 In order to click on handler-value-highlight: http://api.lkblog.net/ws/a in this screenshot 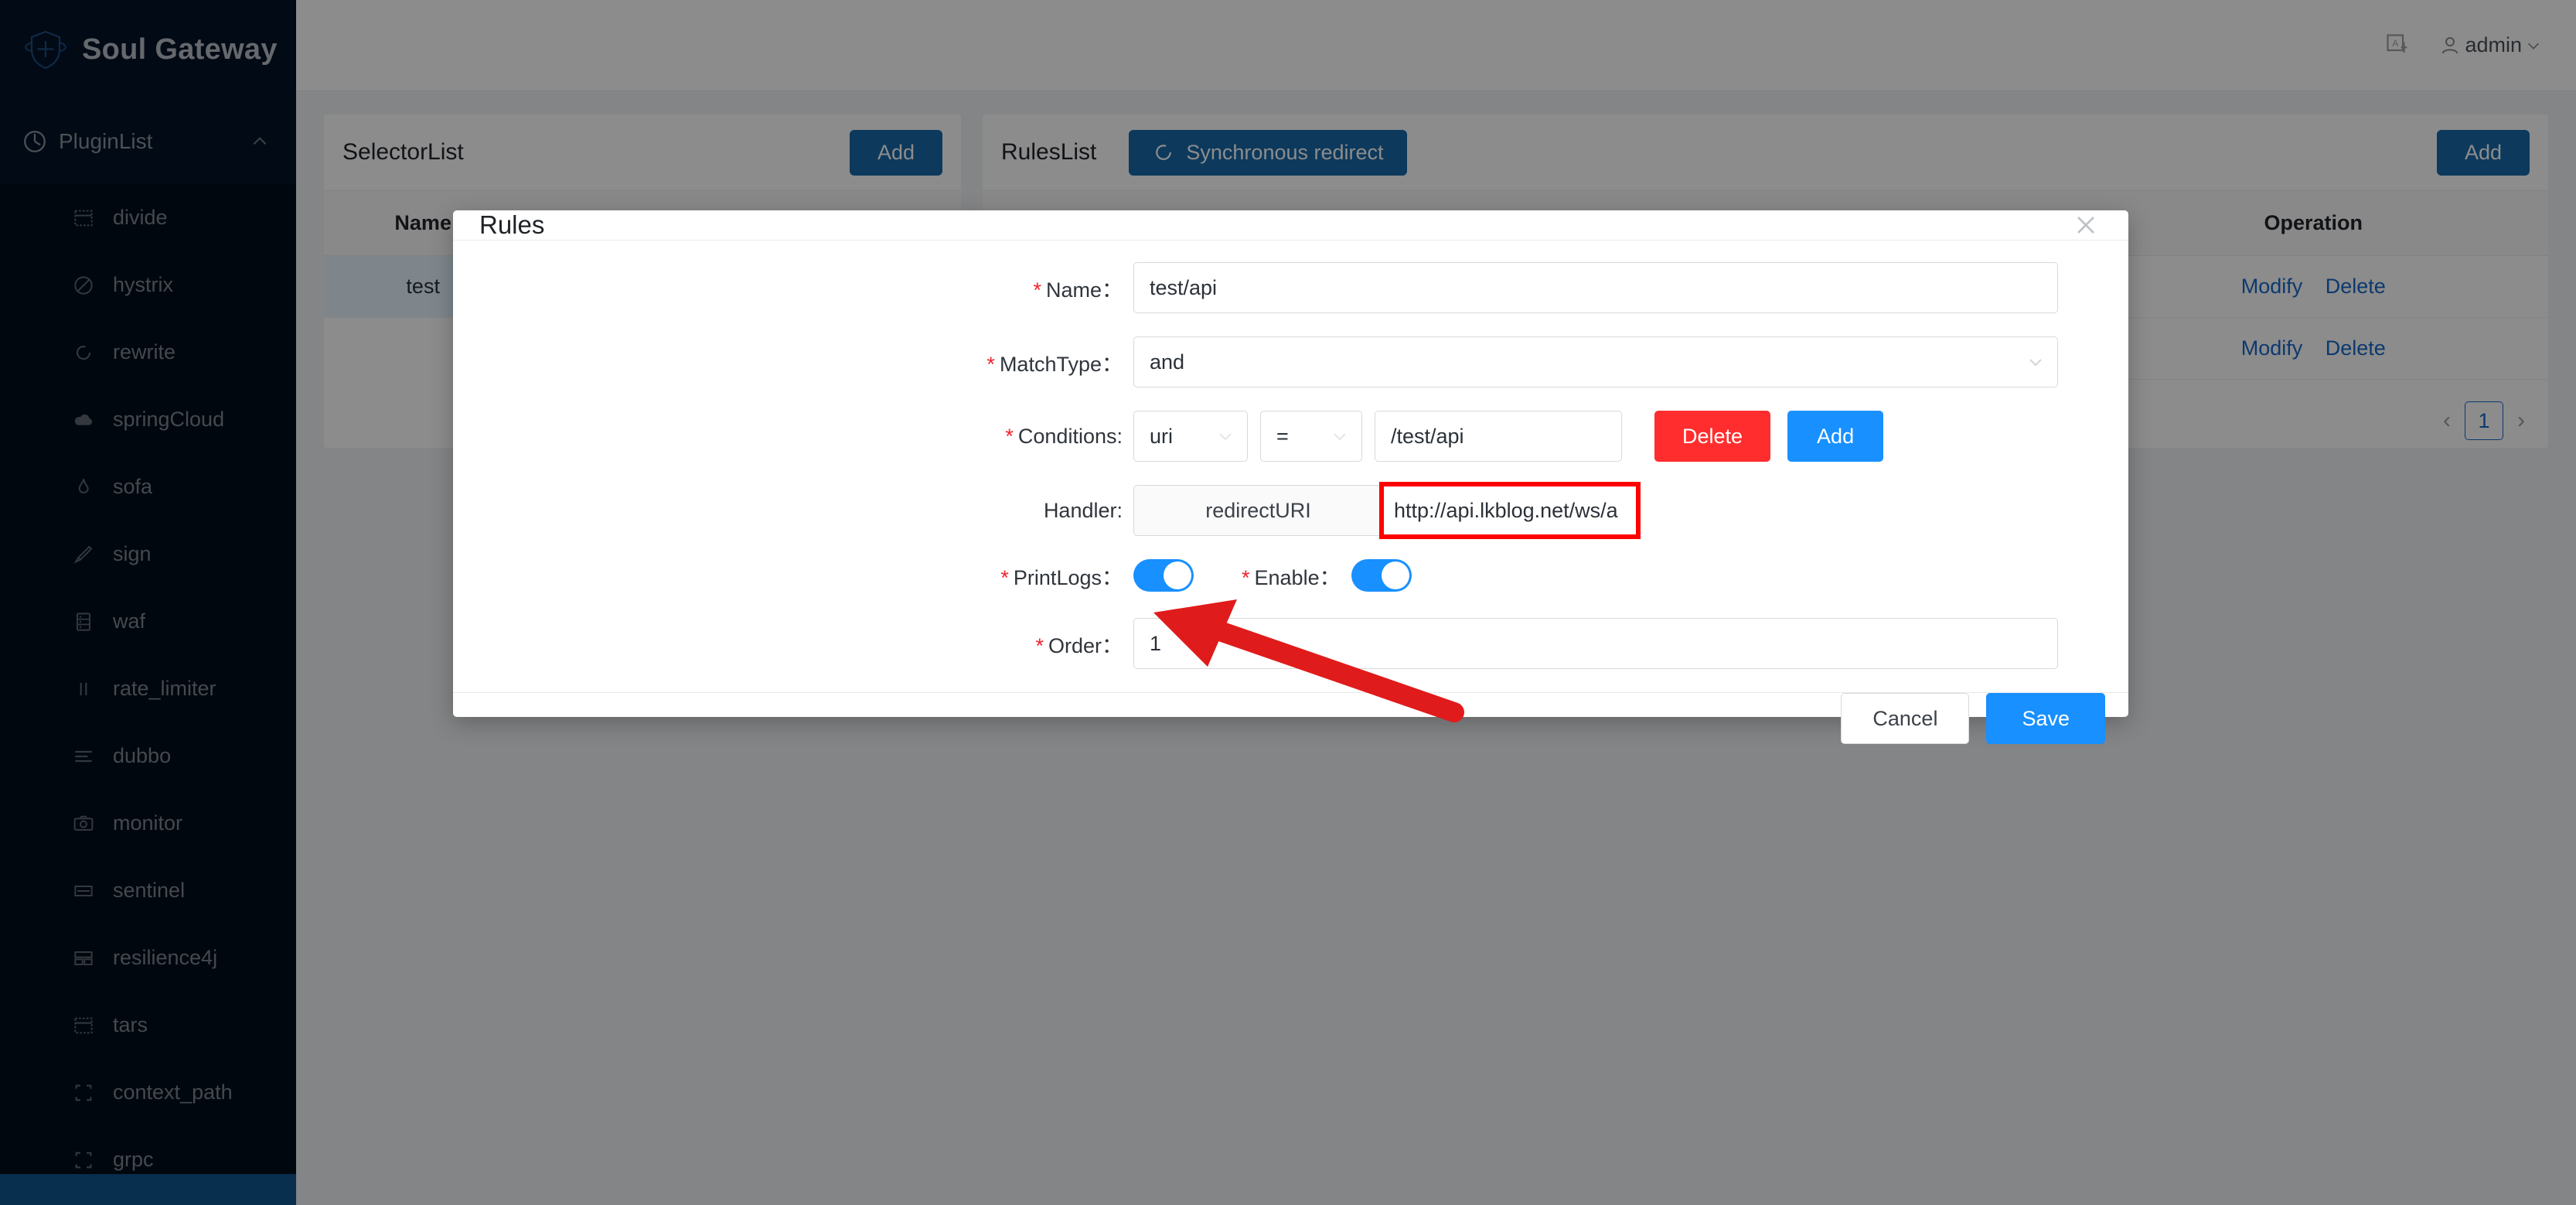, I will do `click(1510, 511)`.